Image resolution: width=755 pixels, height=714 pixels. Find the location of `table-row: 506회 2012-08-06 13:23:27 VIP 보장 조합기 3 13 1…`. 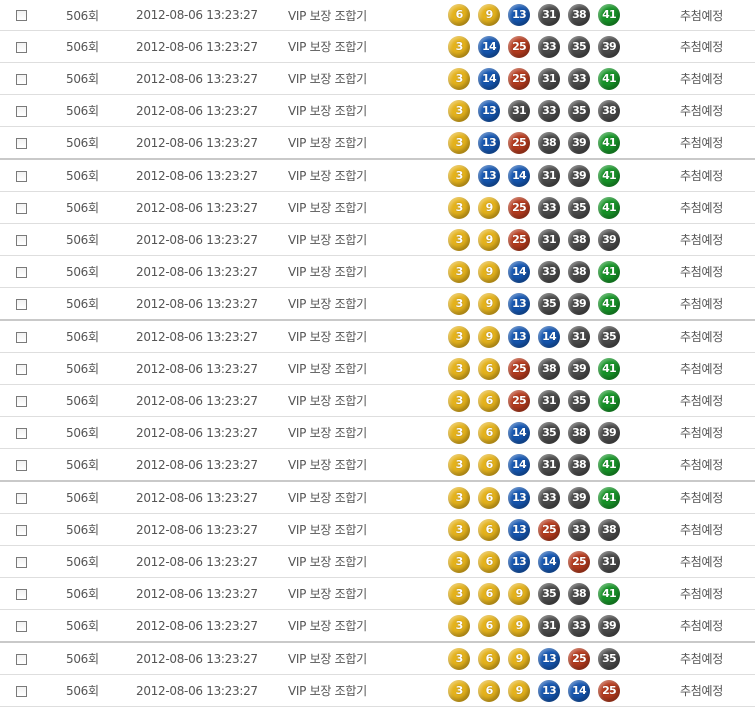

table-row: 506회 2012-08-06 13:23:27 VIP 보장 조합기 3 13 1… is located at coordinates (377, 175).